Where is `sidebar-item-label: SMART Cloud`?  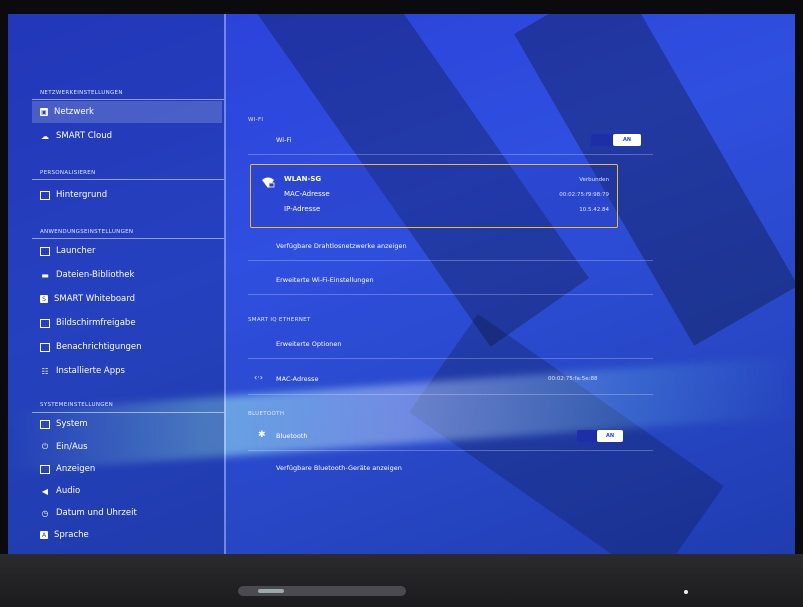
sidebar-item-label: SMART Cloud is located at coordinates (84, 136).